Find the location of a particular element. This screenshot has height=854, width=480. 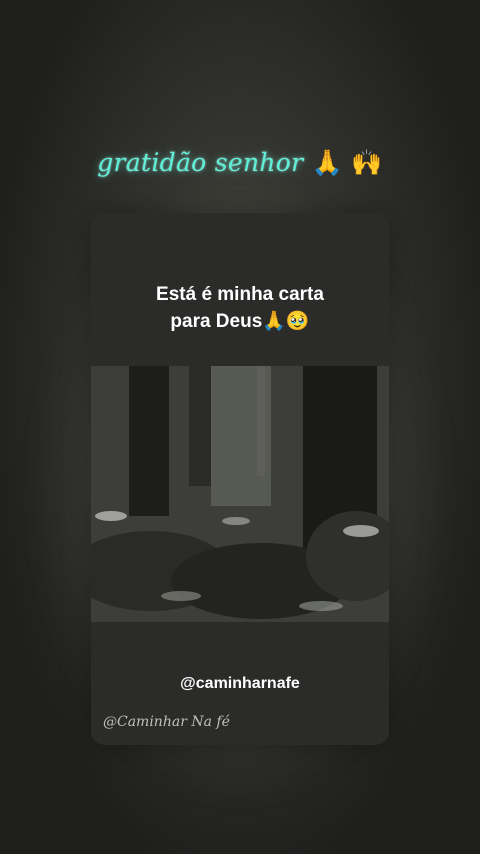

creator-handle: @caminharnafe is located at coordinates (240, 683).